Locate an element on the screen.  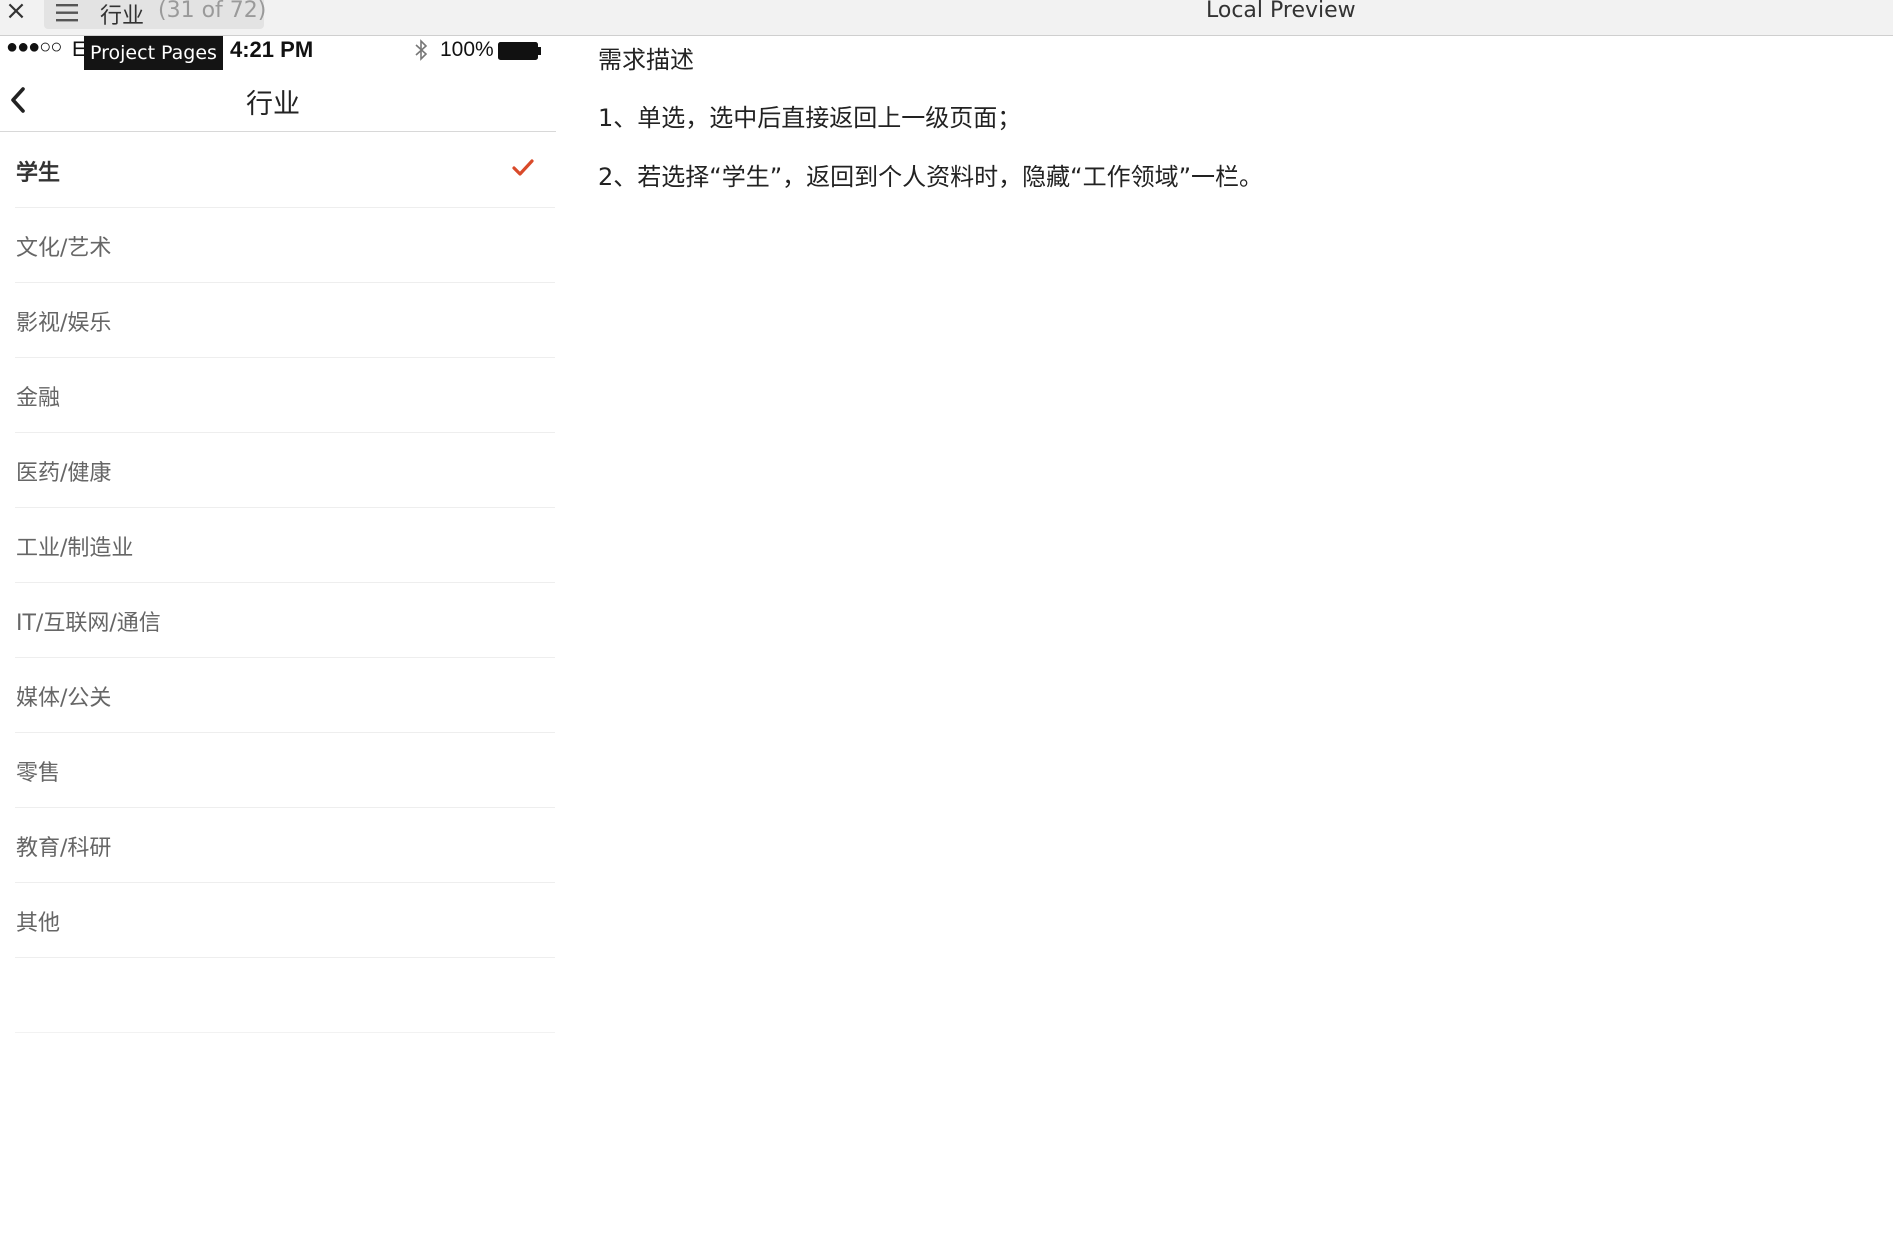
nav-bar: 行业 is located at coordinates (278, 100).